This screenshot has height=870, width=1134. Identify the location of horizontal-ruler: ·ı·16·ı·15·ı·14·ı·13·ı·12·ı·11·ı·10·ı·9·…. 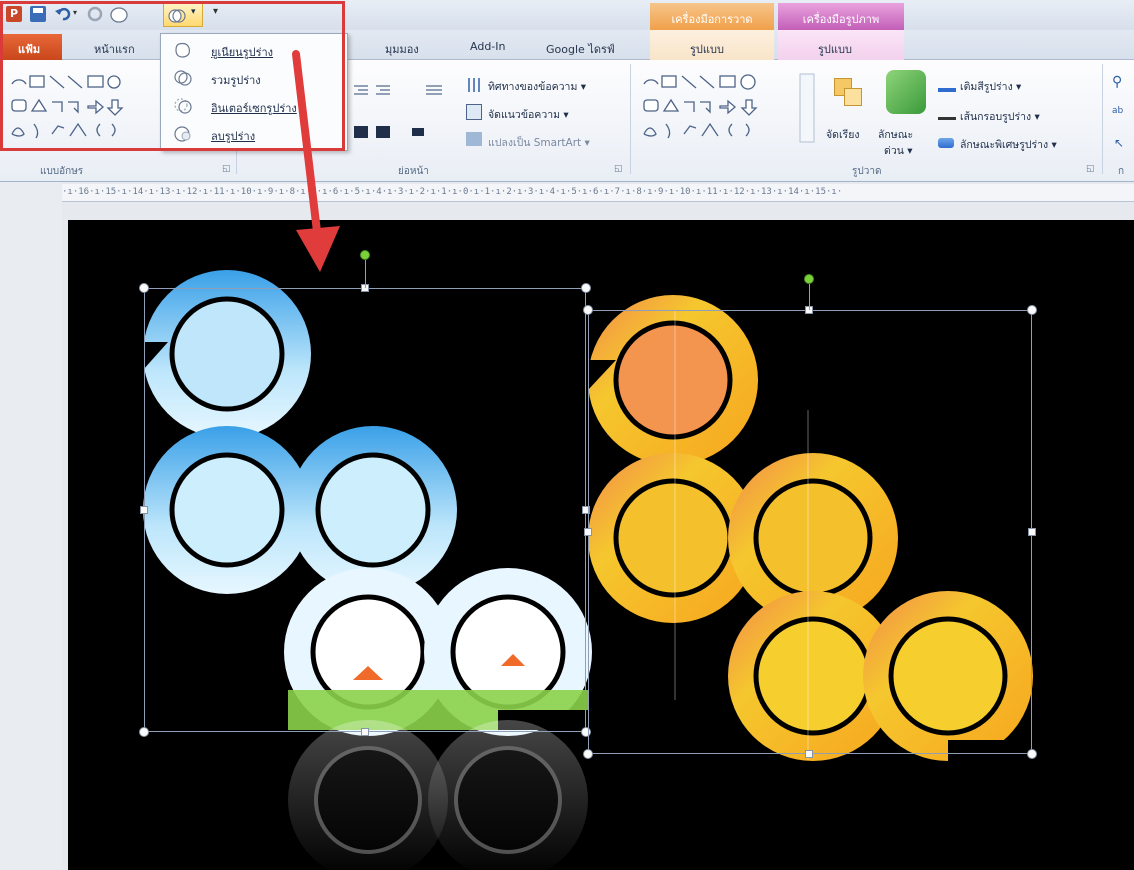
(598, 193).